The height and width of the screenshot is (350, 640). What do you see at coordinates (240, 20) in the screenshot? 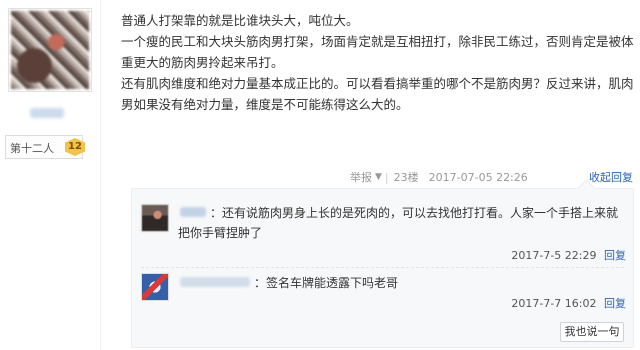
I see `post-paragraph: 普通人打架靠的就是比谁块头大，吨位大。` at bounding box center [240, 20].